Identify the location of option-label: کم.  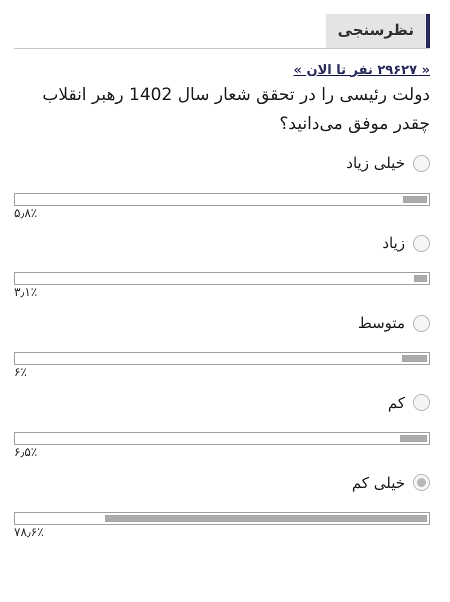
(396, 403).